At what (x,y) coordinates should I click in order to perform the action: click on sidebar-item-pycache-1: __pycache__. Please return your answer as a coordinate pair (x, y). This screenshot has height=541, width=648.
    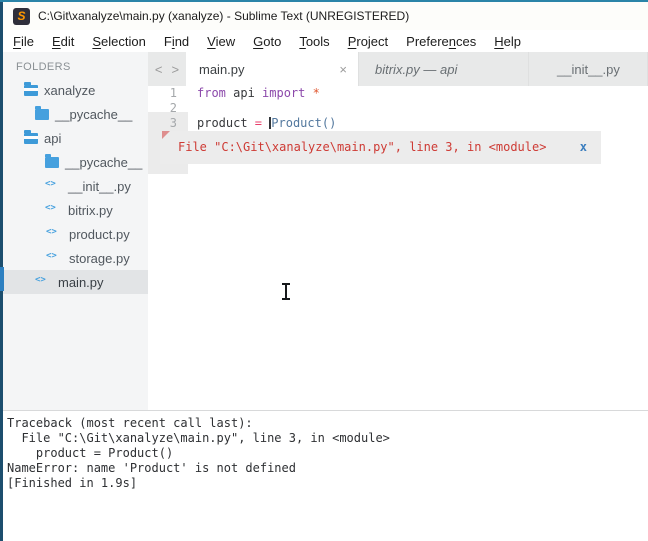
    Looking at the image, I should click on (75, 114).